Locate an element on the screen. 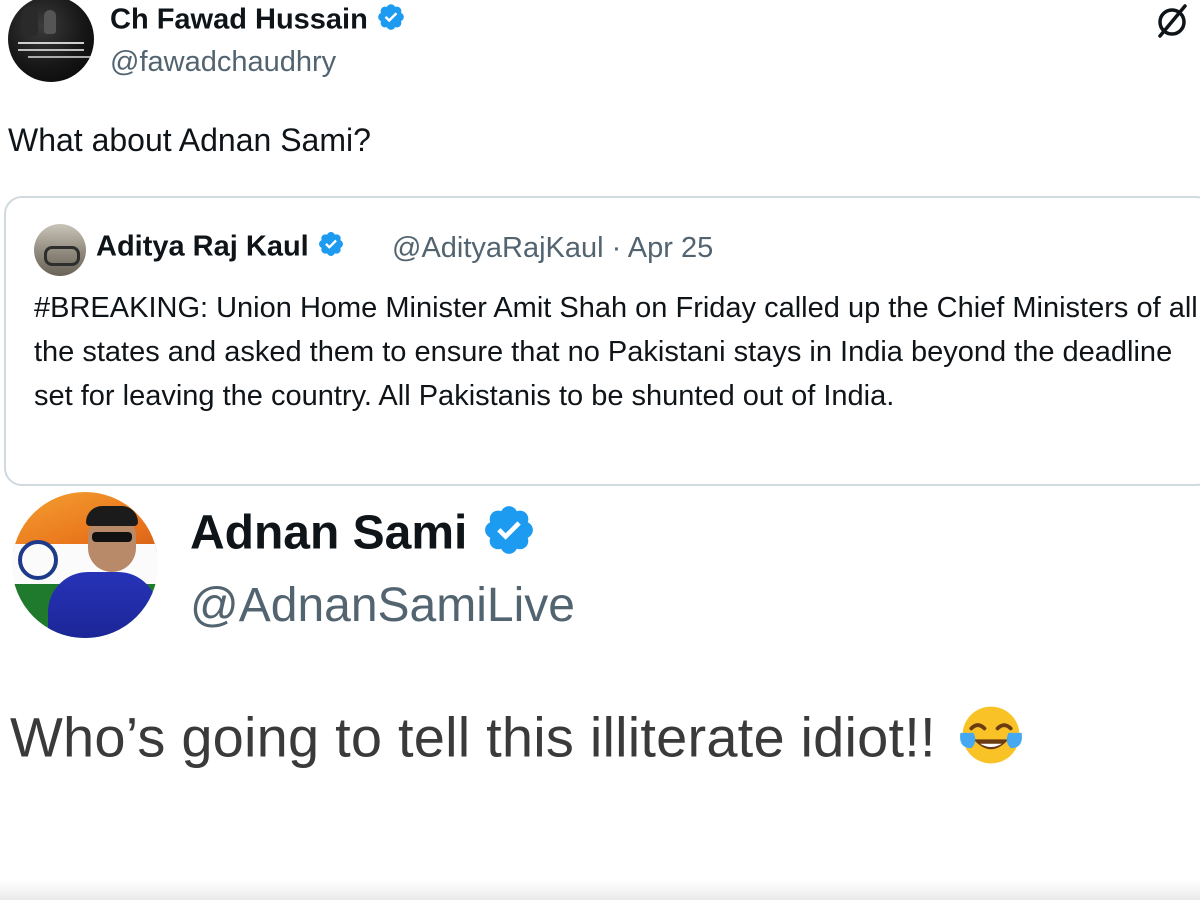 The image size is (1200, 900). avatar-script-lines is located at coordinates (51, 43).